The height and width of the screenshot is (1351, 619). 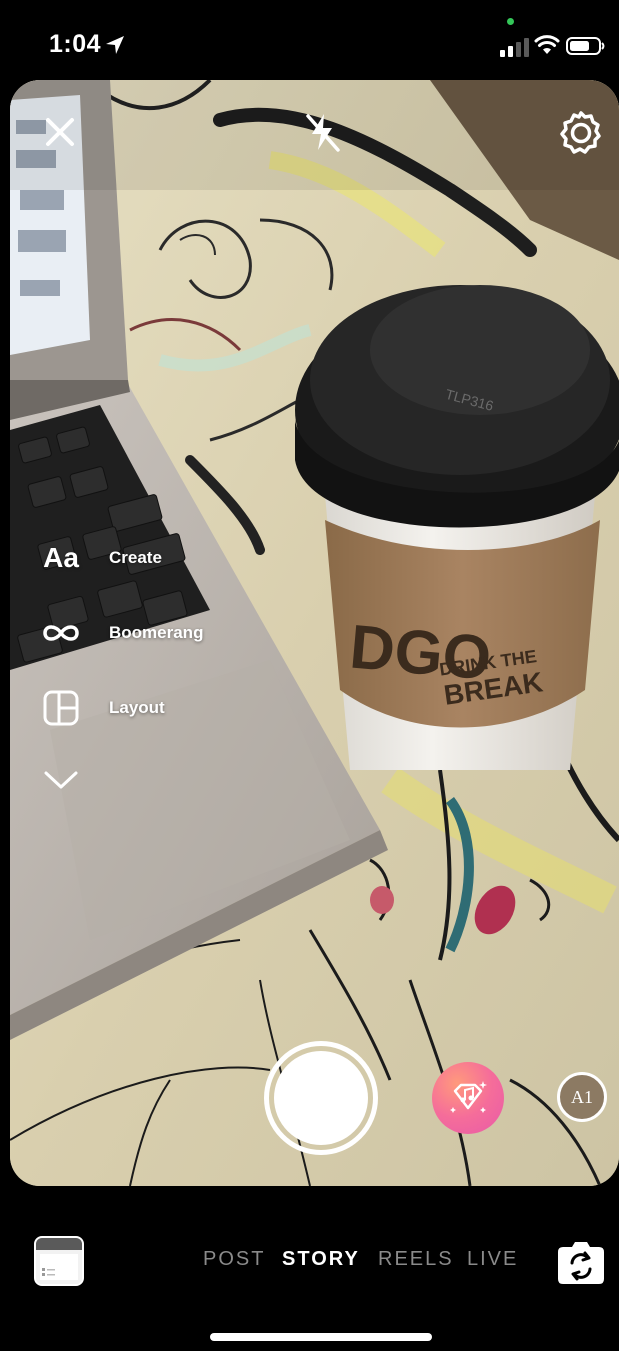 What do you see at coordinates (547, 44) in the screenshot?
I see `wifi-icon` at bounding box center [547, 44].